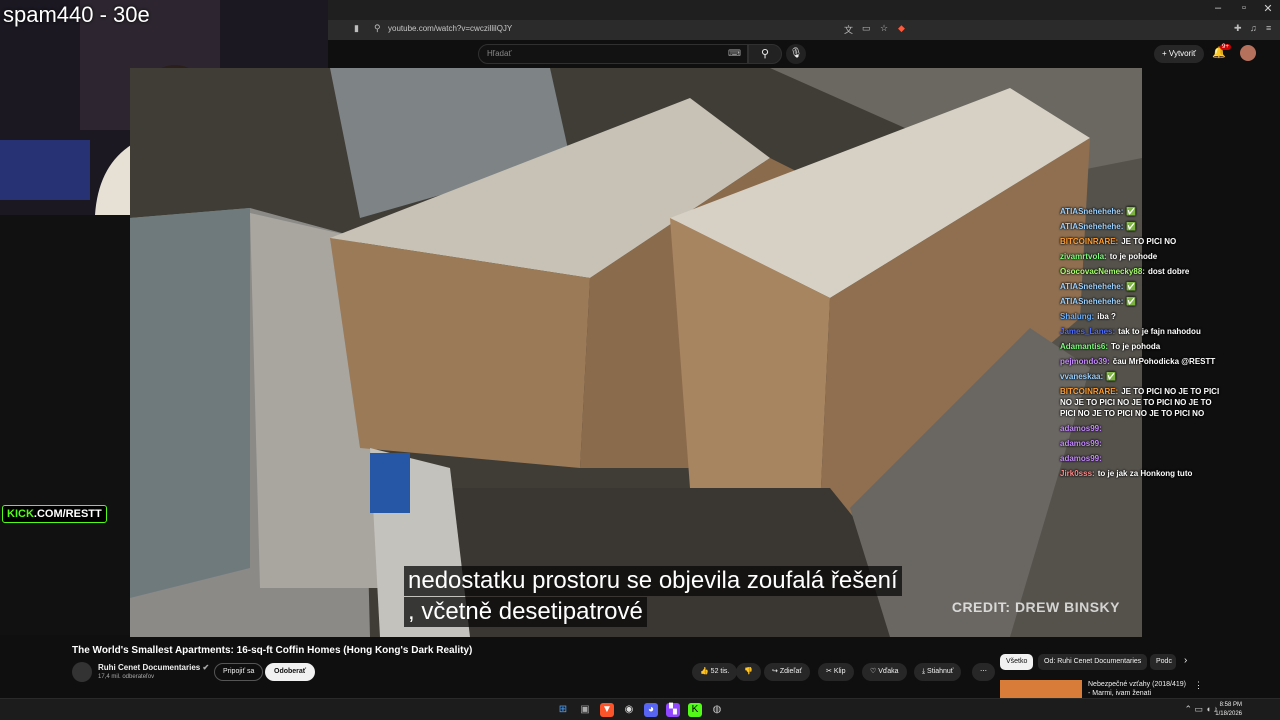  What do you see at coordinates (651, 710) in the screenshot?
I see `discord-icon: ◕` at bounding box center [651, 710].